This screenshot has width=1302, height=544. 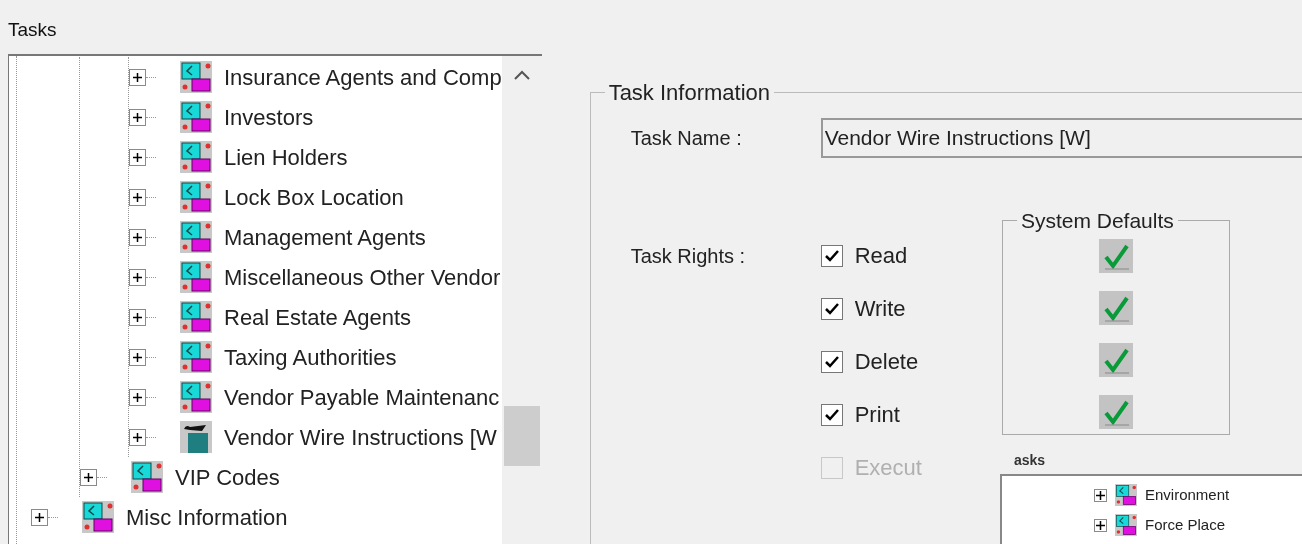 I want to click on tree-item-label: Force Place, so click(x=1185, y=525).